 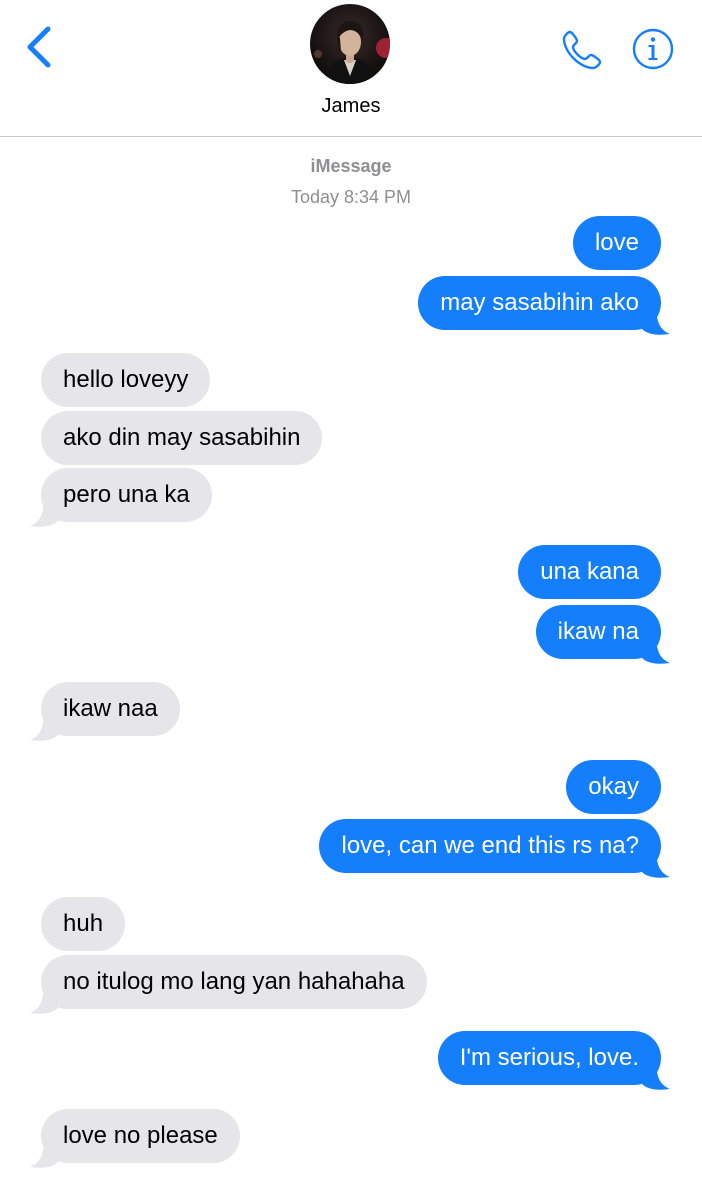 I want to click on received-message: no itulog mo lang yan hahahaha, so click(x=351, y=984).